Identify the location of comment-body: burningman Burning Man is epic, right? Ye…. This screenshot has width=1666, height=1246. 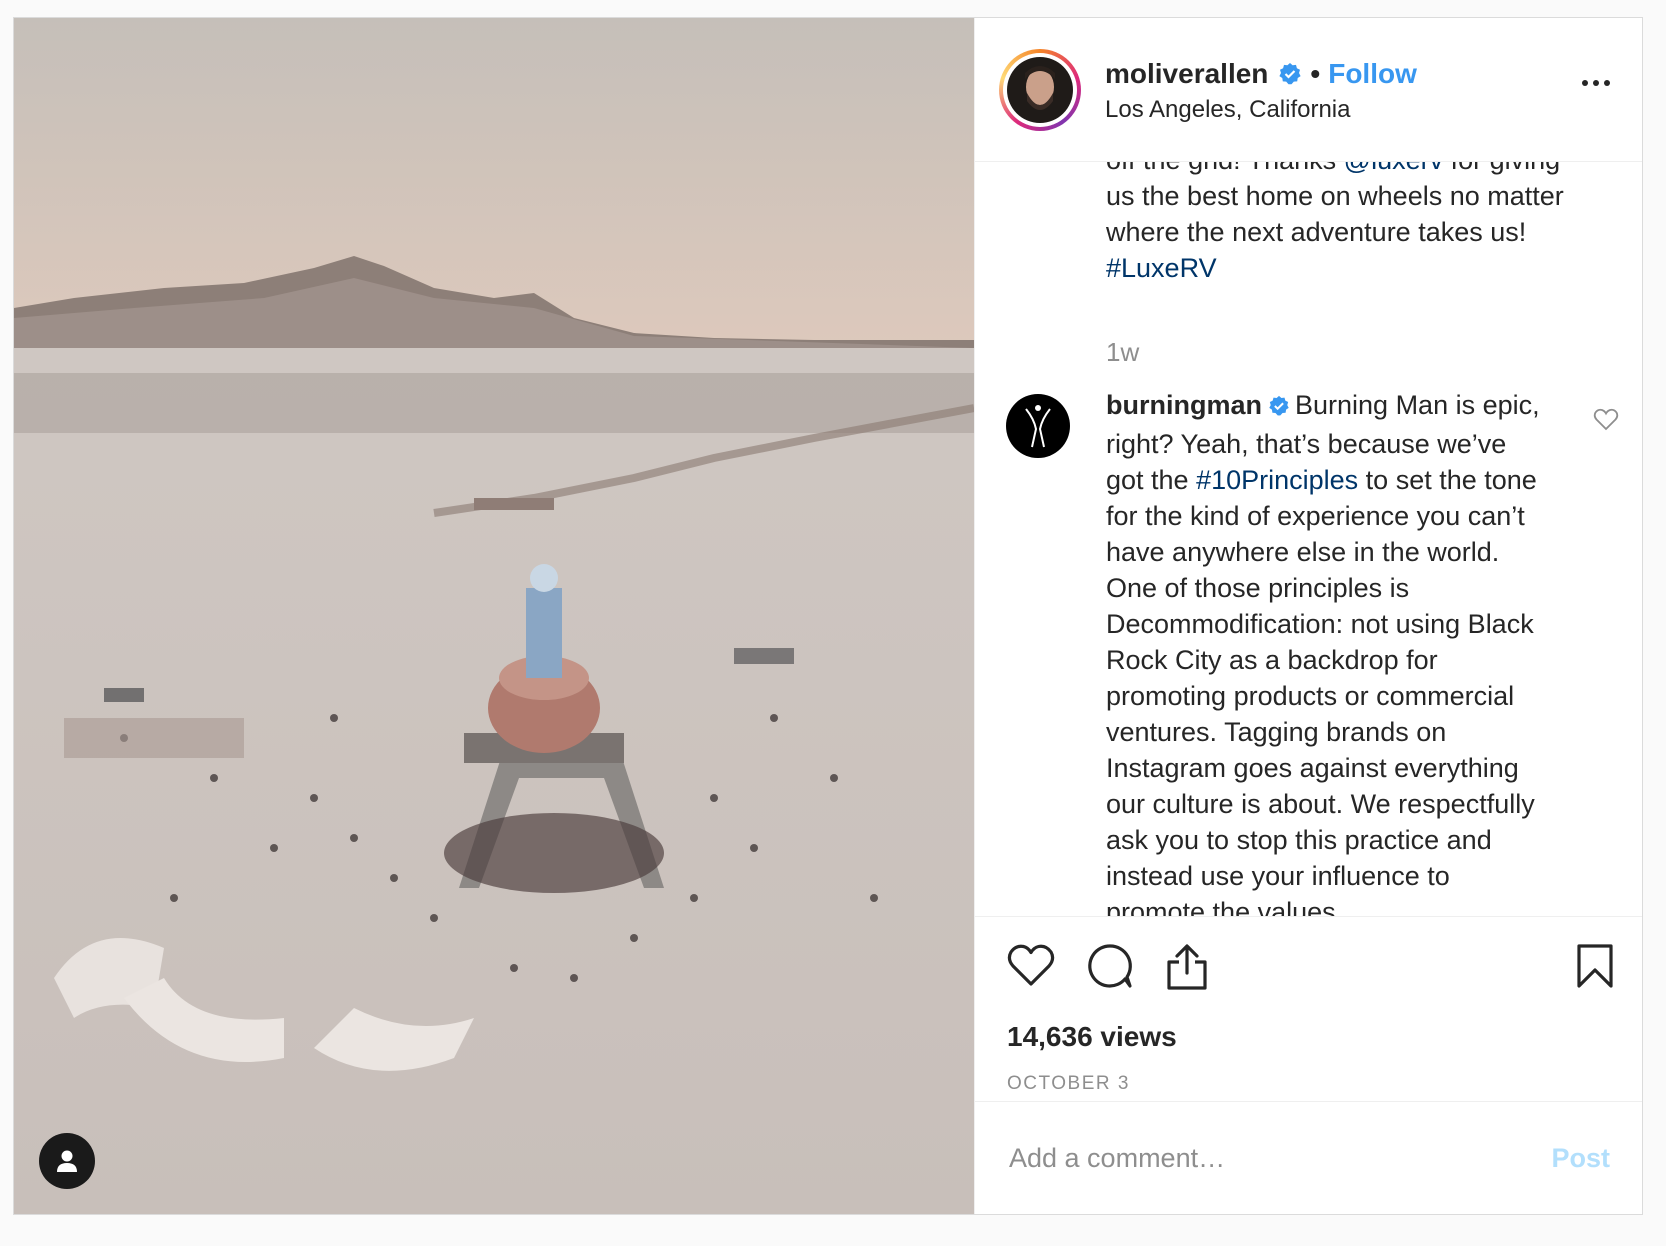
(1326, 651).